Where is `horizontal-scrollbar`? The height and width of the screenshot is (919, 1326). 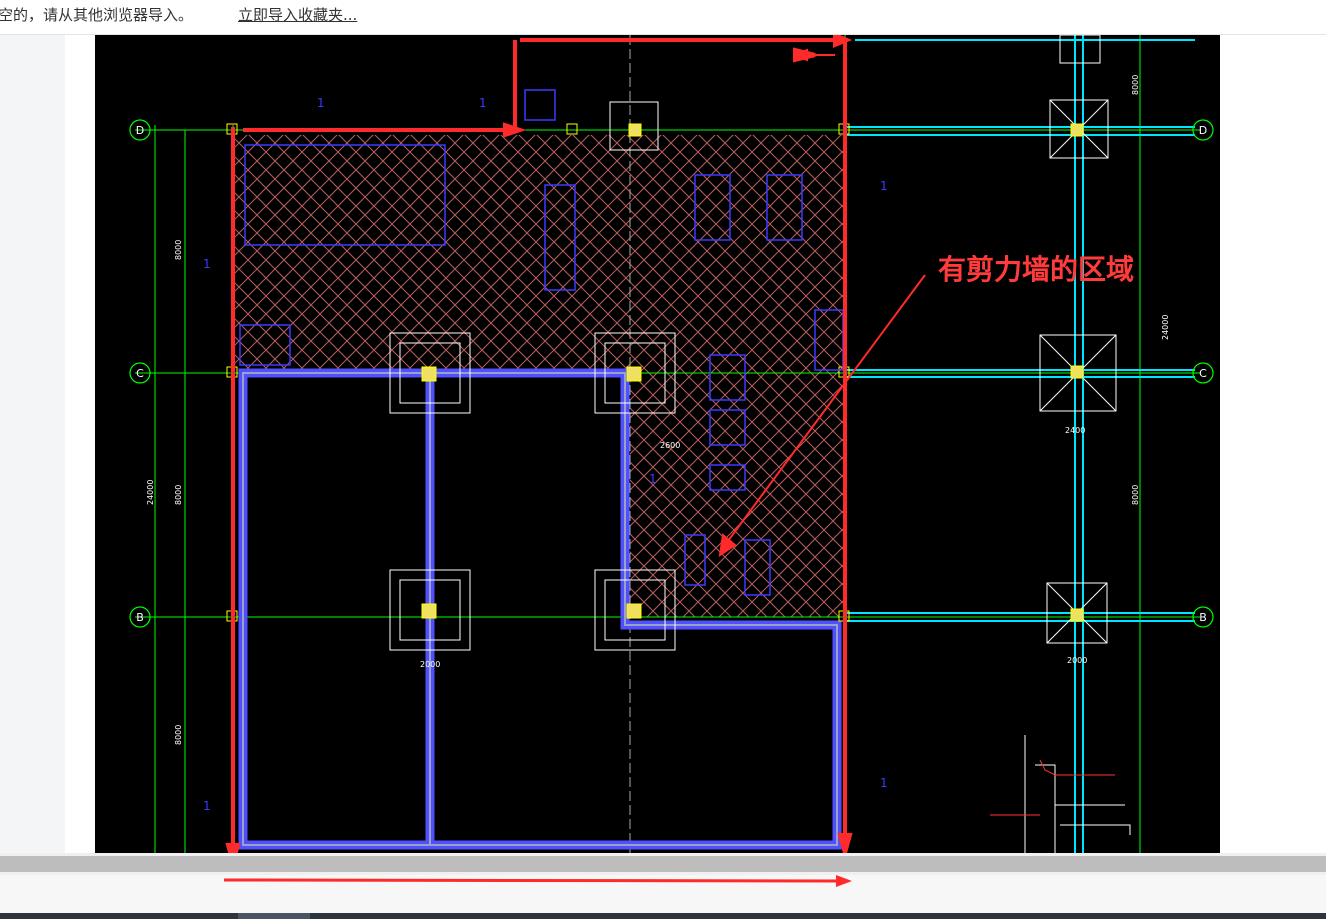
horizontal-scrollbar is located at coordinates (663, 864).